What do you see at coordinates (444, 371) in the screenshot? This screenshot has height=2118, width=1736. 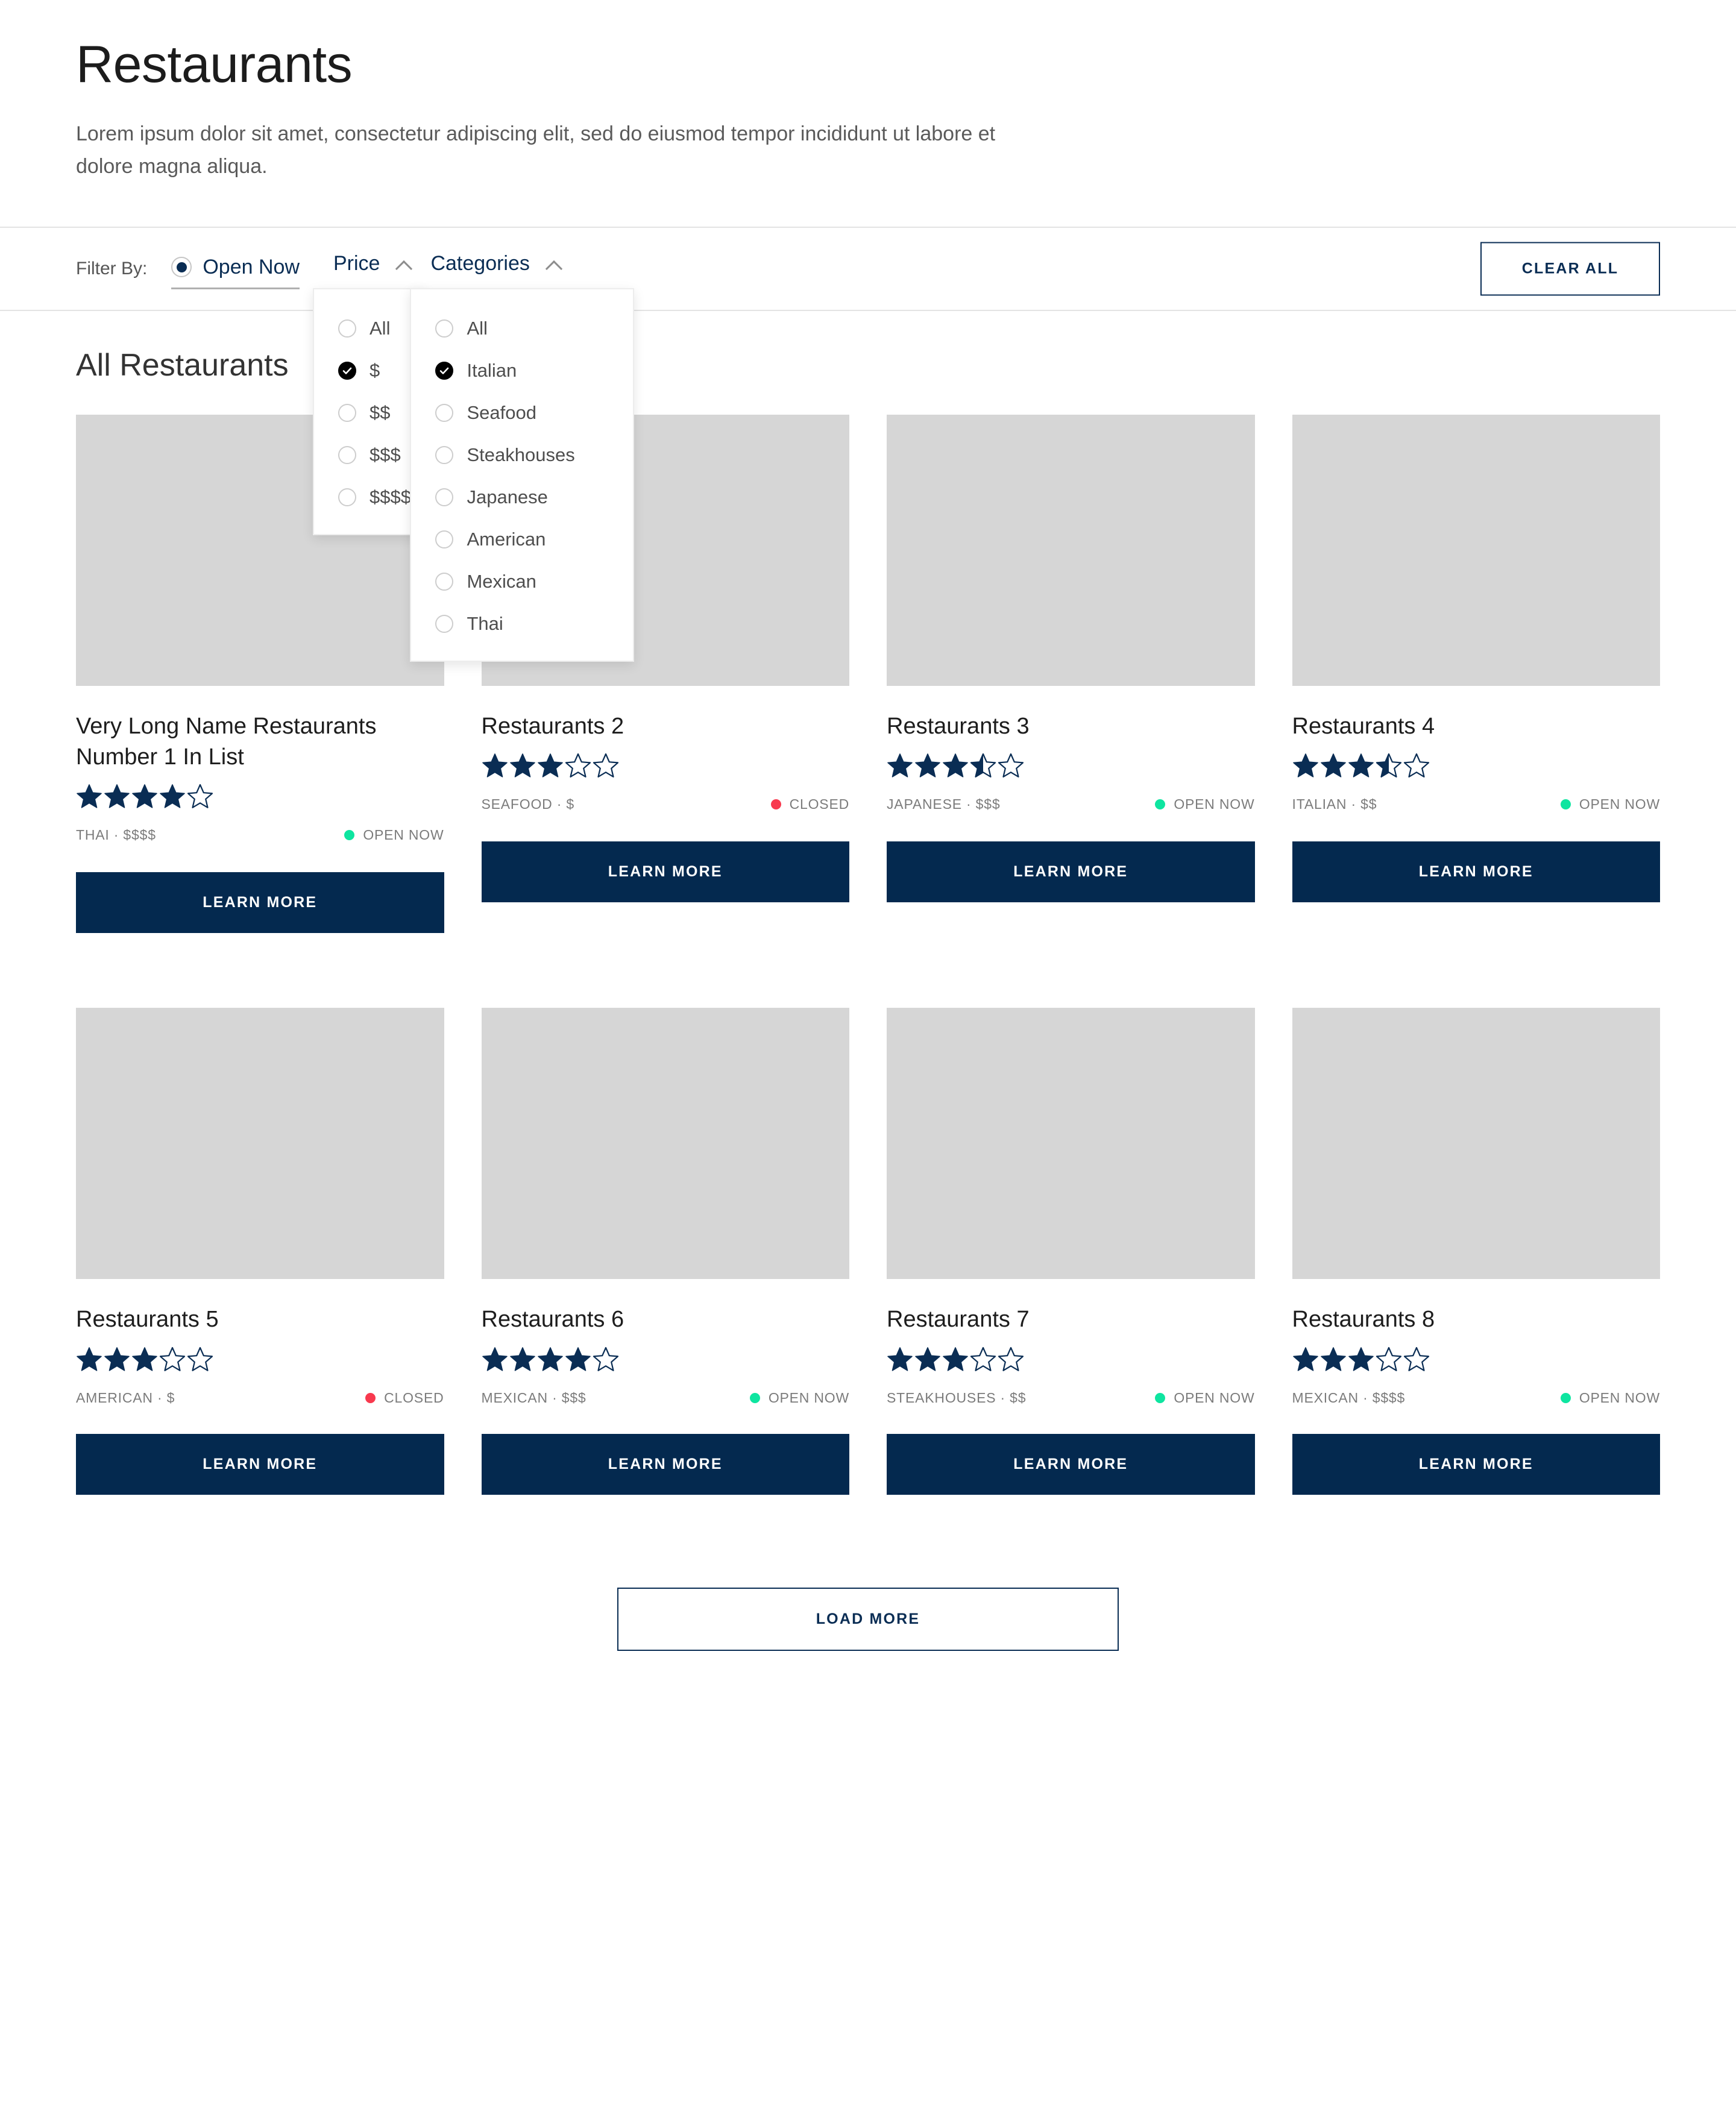 I see `checkbox-checked-icon` at bounding box center [444, 371].